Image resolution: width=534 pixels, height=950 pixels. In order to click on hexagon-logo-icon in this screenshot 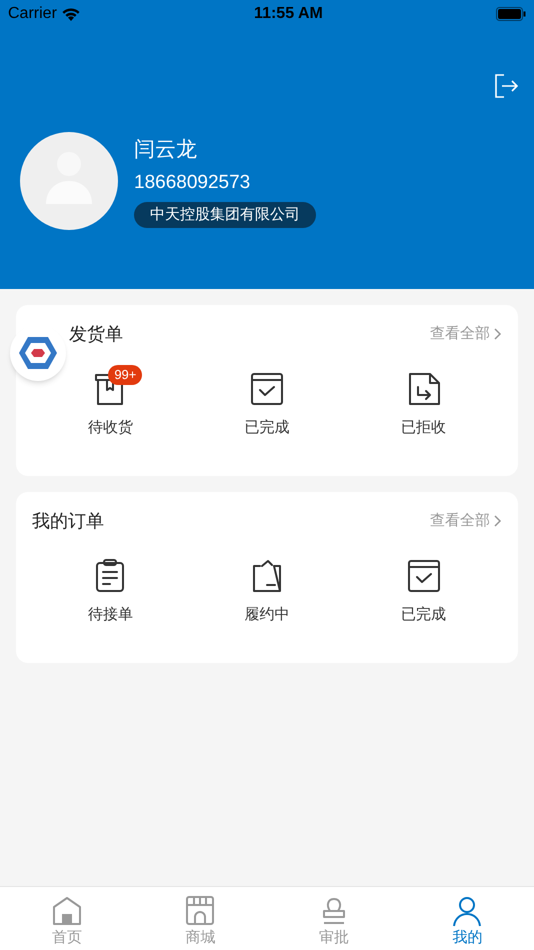, I will do `click(38, 353)`.